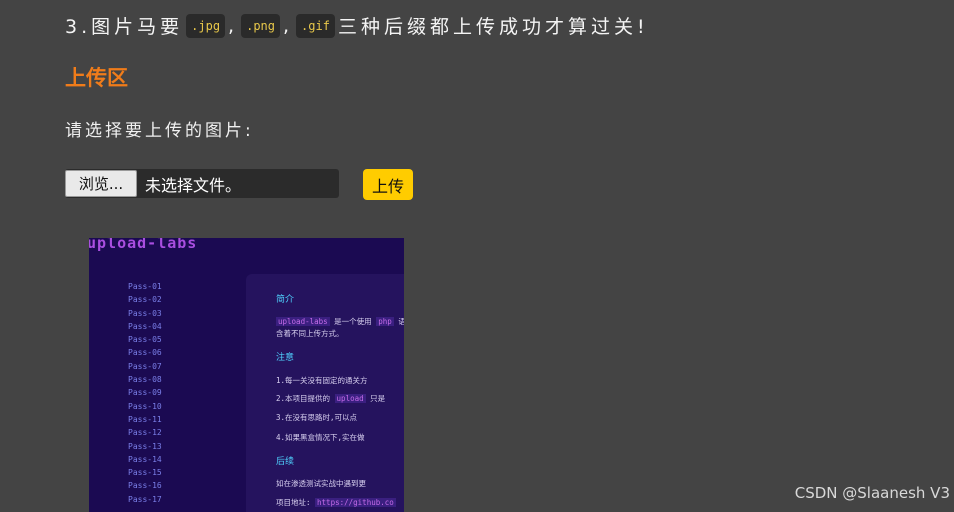 Image resolution: width=954 pixels, height=512 pixels. I want to click on preview-nav-item: Pass-05, so click(145, 340).